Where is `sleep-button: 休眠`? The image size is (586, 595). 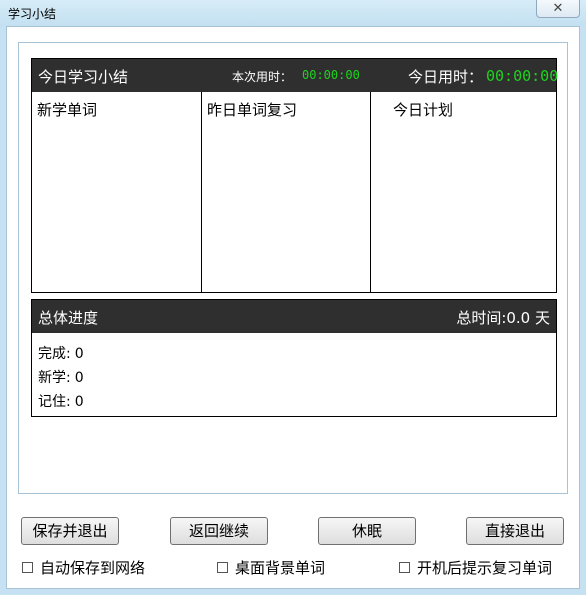 sleep-button: 休眠 is located at coordinates (367, 531).